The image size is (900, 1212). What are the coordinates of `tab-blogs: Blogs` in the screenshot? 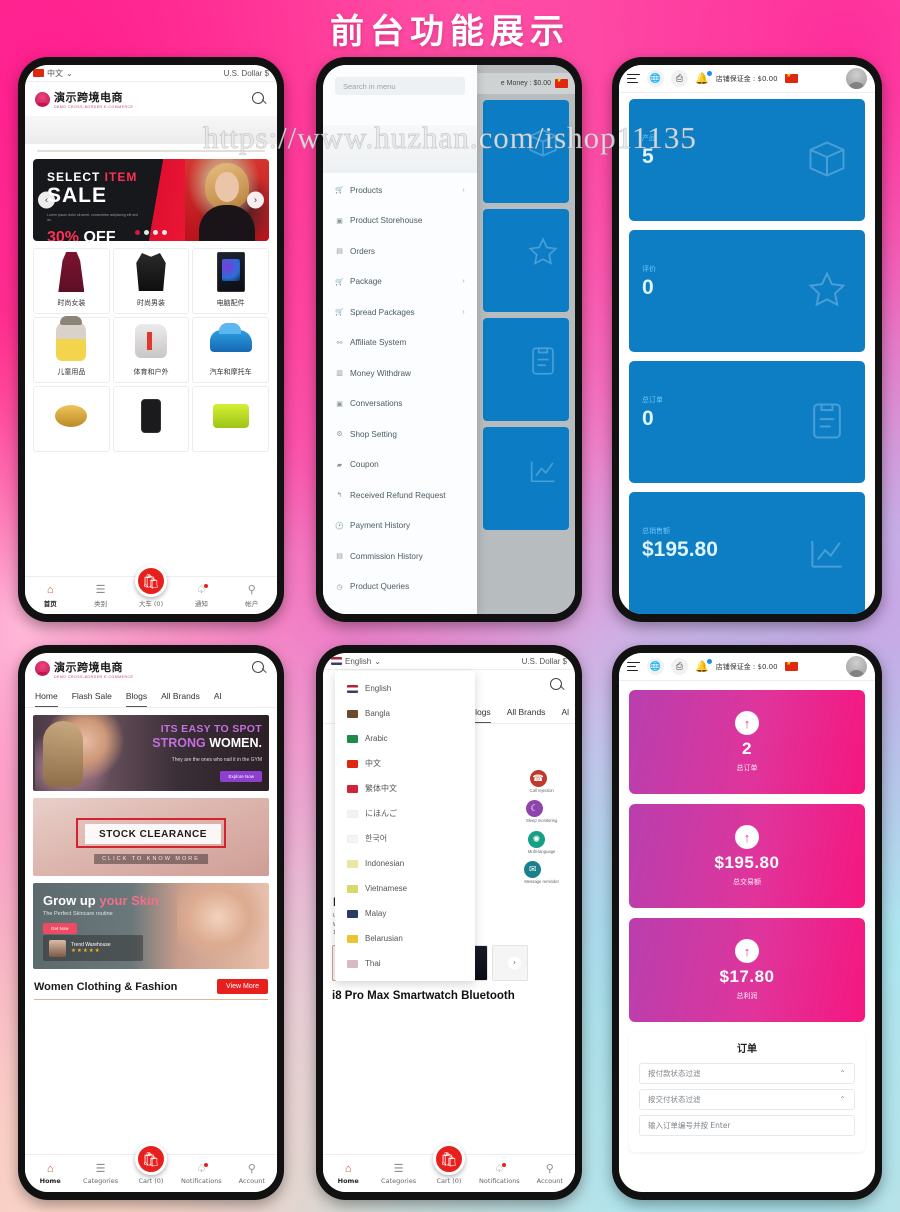 It's located at (136, 699).